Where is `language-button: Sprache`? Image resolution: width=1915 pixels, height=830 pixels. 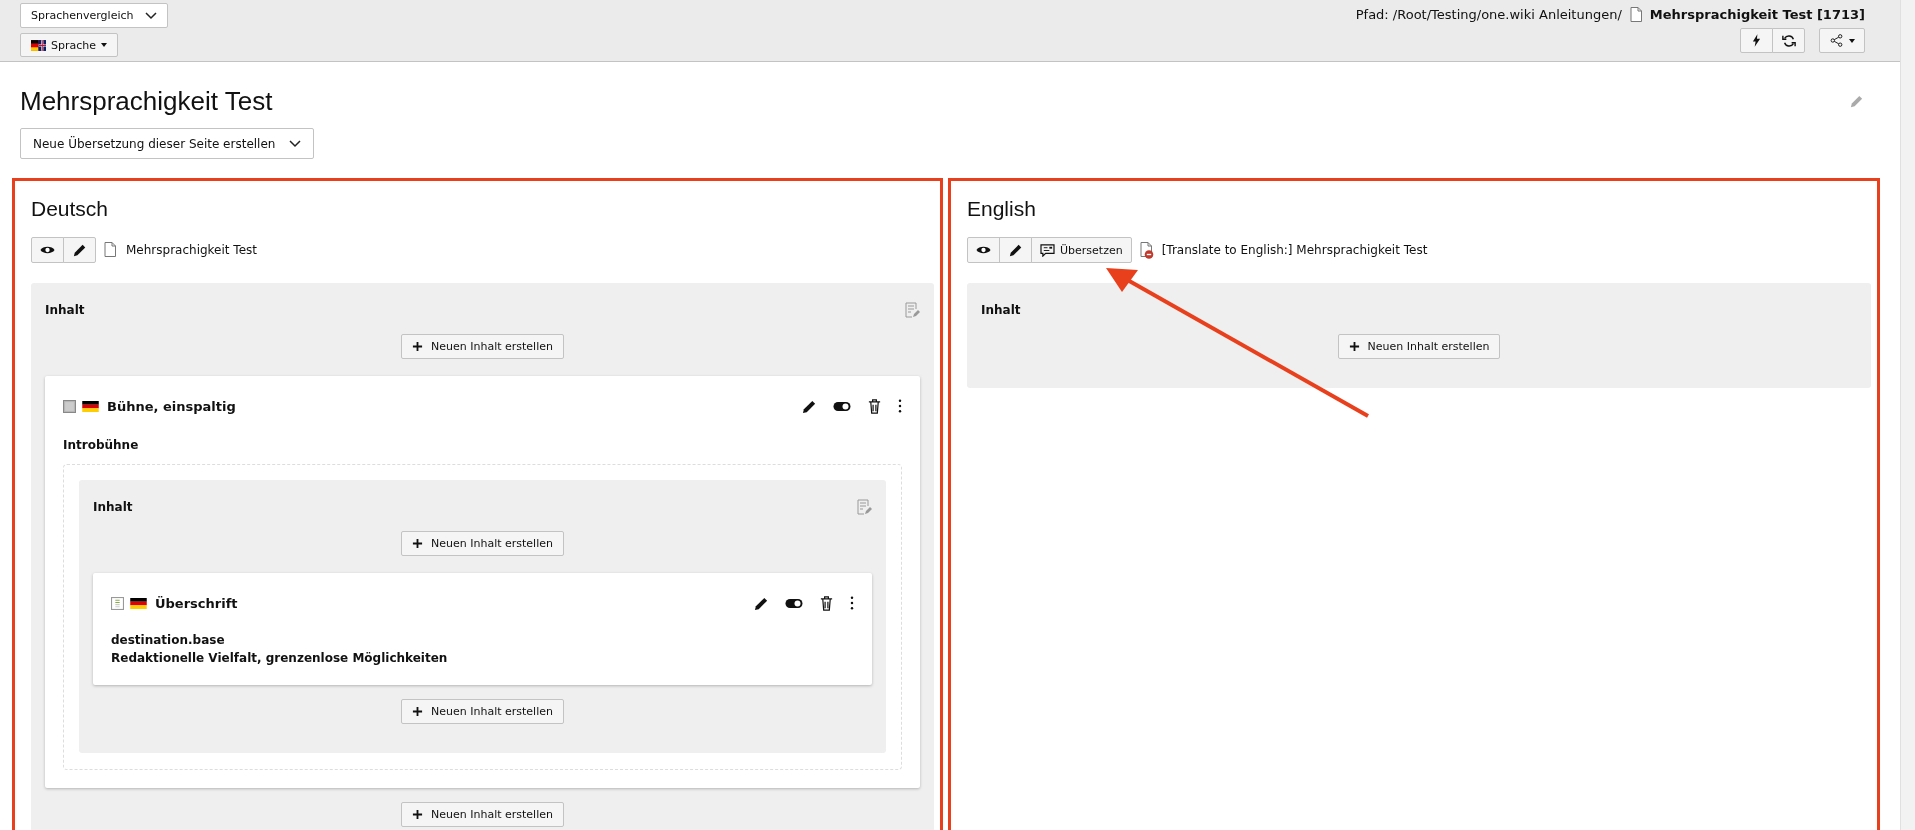
language-button: Sprache is located at coordinates (69, 45).